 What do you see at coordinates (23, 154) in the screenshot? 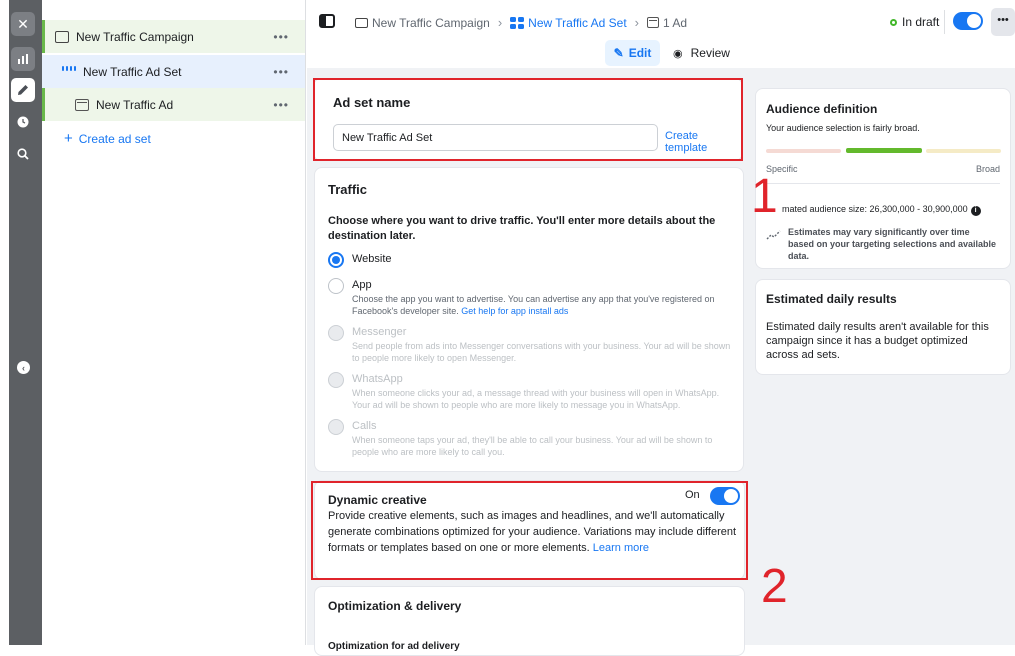
I see `search-icon` at bounding box center [23, 154].